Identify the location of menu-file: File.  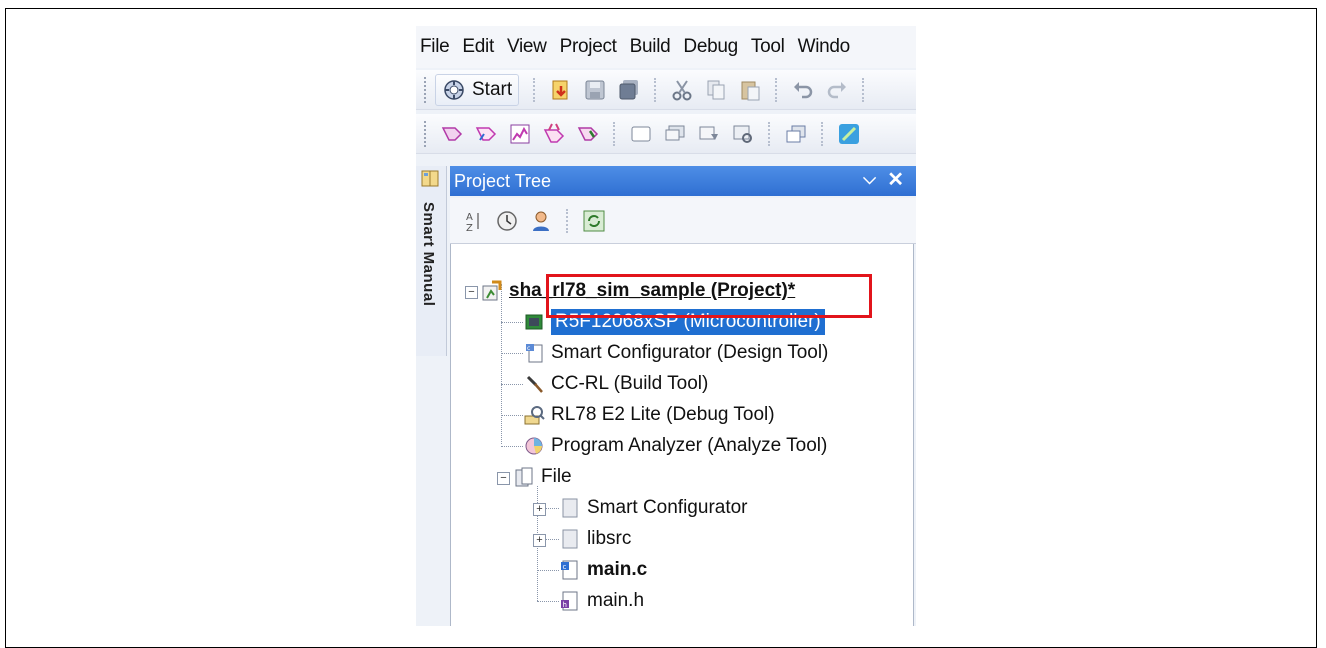
(435, 47).